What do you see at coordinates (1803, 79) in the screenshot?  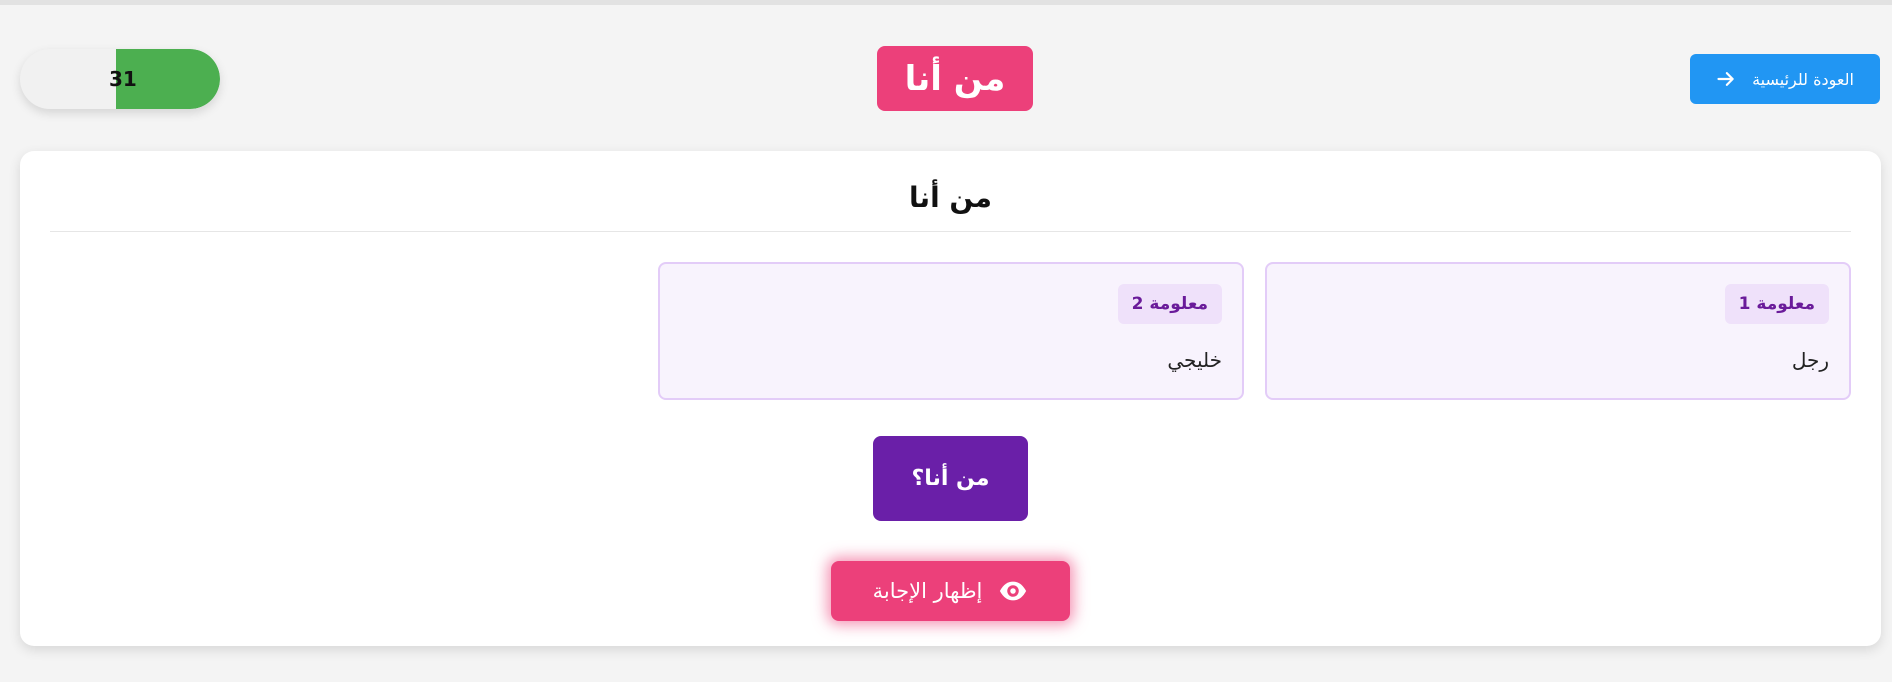 I see `back-home-label: العودة للرئيسية` at bounding box center [1803, 79].